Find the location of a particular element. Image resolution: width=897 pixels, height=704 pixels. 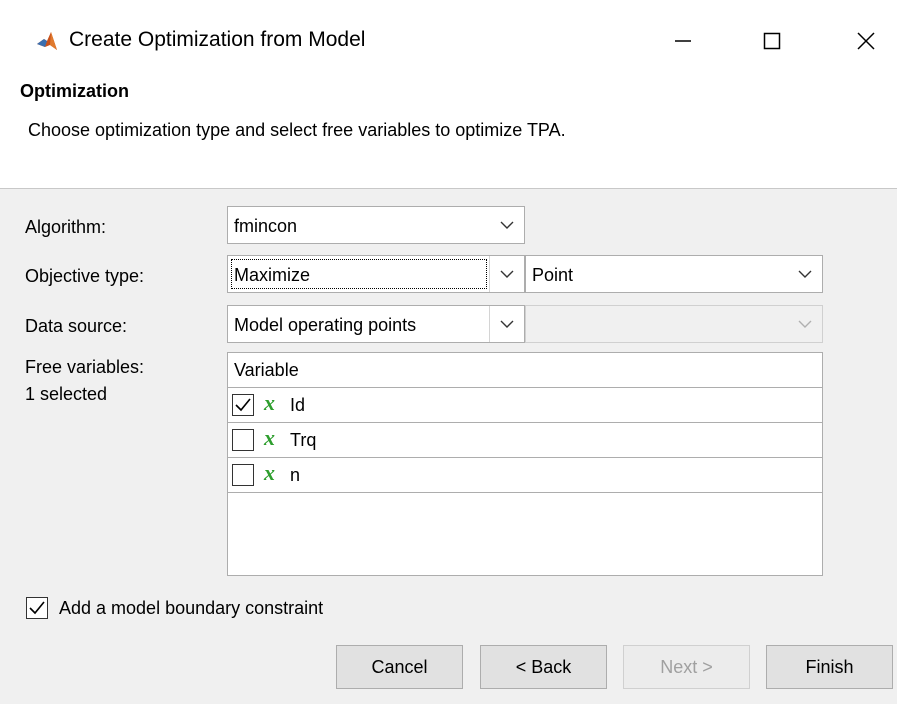

maximize-button is located at coordinates (772, 41).